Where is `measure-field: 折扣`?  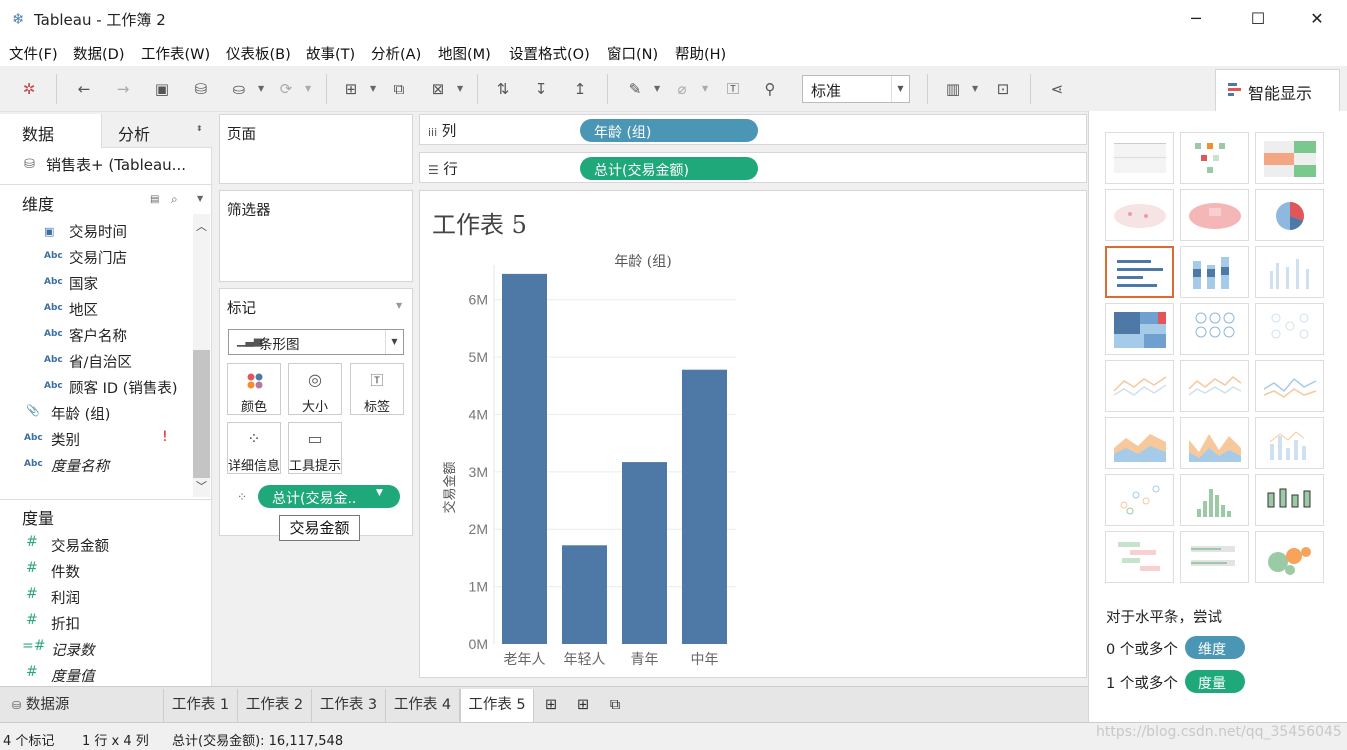
measure-field: 折扣 is located at coordinates (65, 623).